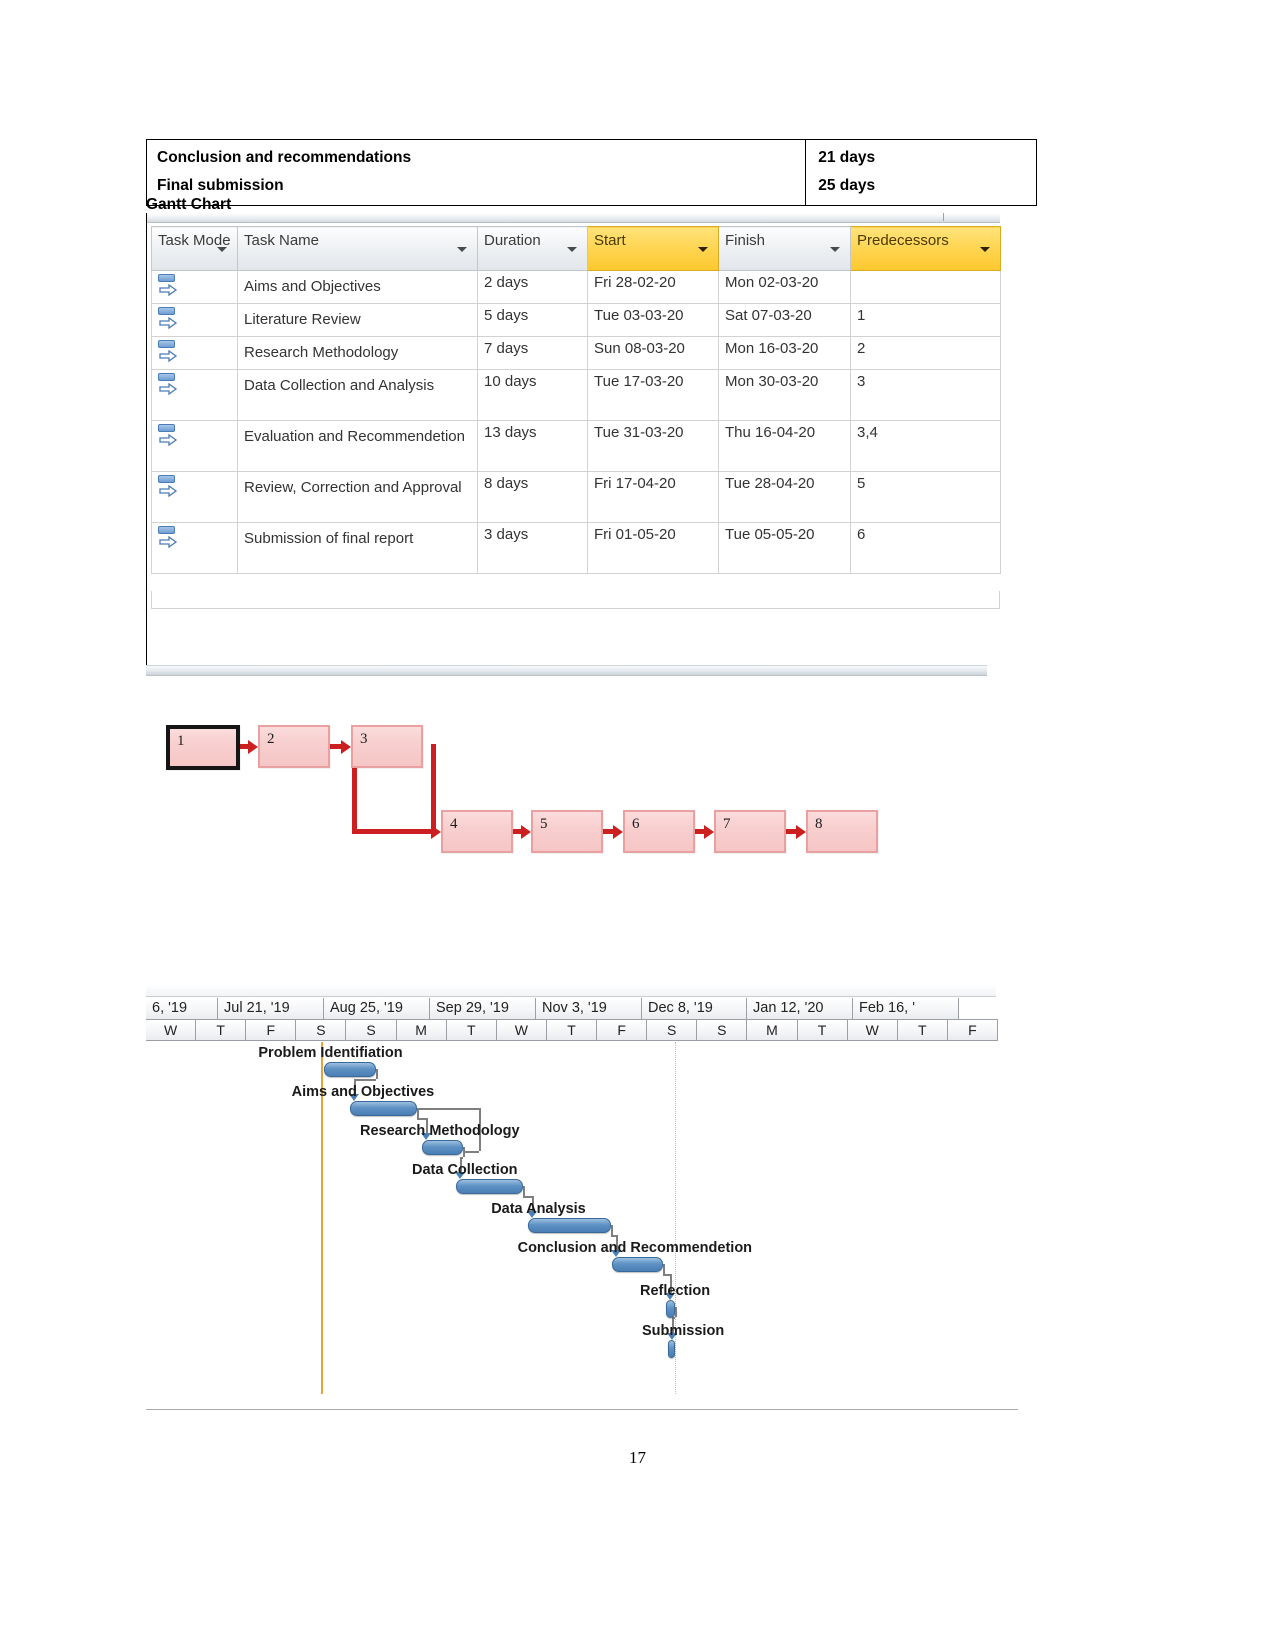  I want to click on network-node: 1, so click(203, 747).